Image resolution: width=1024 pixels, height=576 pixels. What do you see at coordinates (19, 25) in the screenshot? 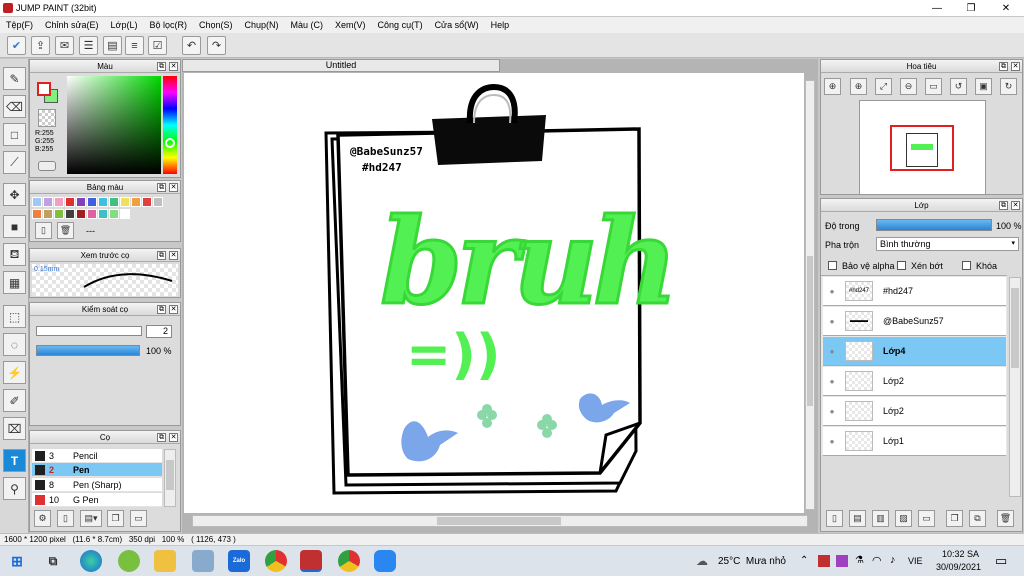
I see `menu-file: Tệp(F)` at bounding box center [19, 25].